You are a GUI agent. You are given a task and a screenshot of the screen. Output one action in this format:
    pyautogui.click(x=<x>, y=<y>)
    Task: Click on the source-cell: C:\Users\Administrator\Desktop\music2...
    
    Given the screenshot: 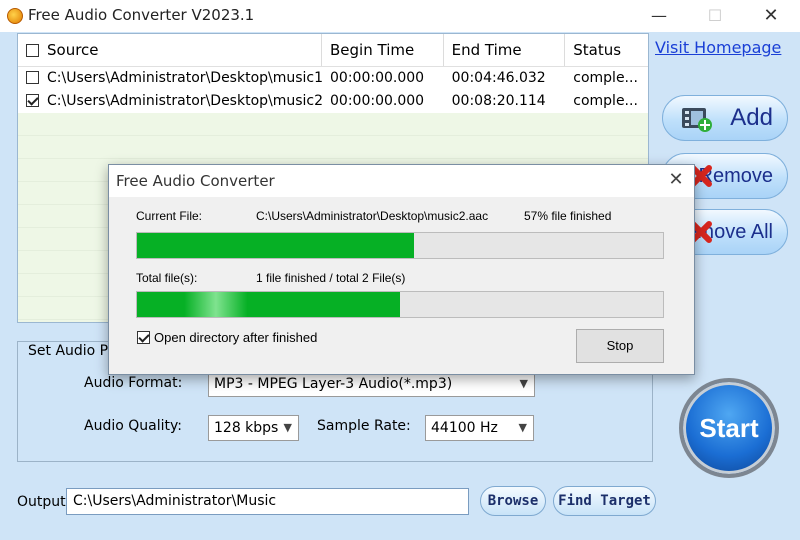 What is the action you would take?
    pyautogui.click(x=170, y=101)
    